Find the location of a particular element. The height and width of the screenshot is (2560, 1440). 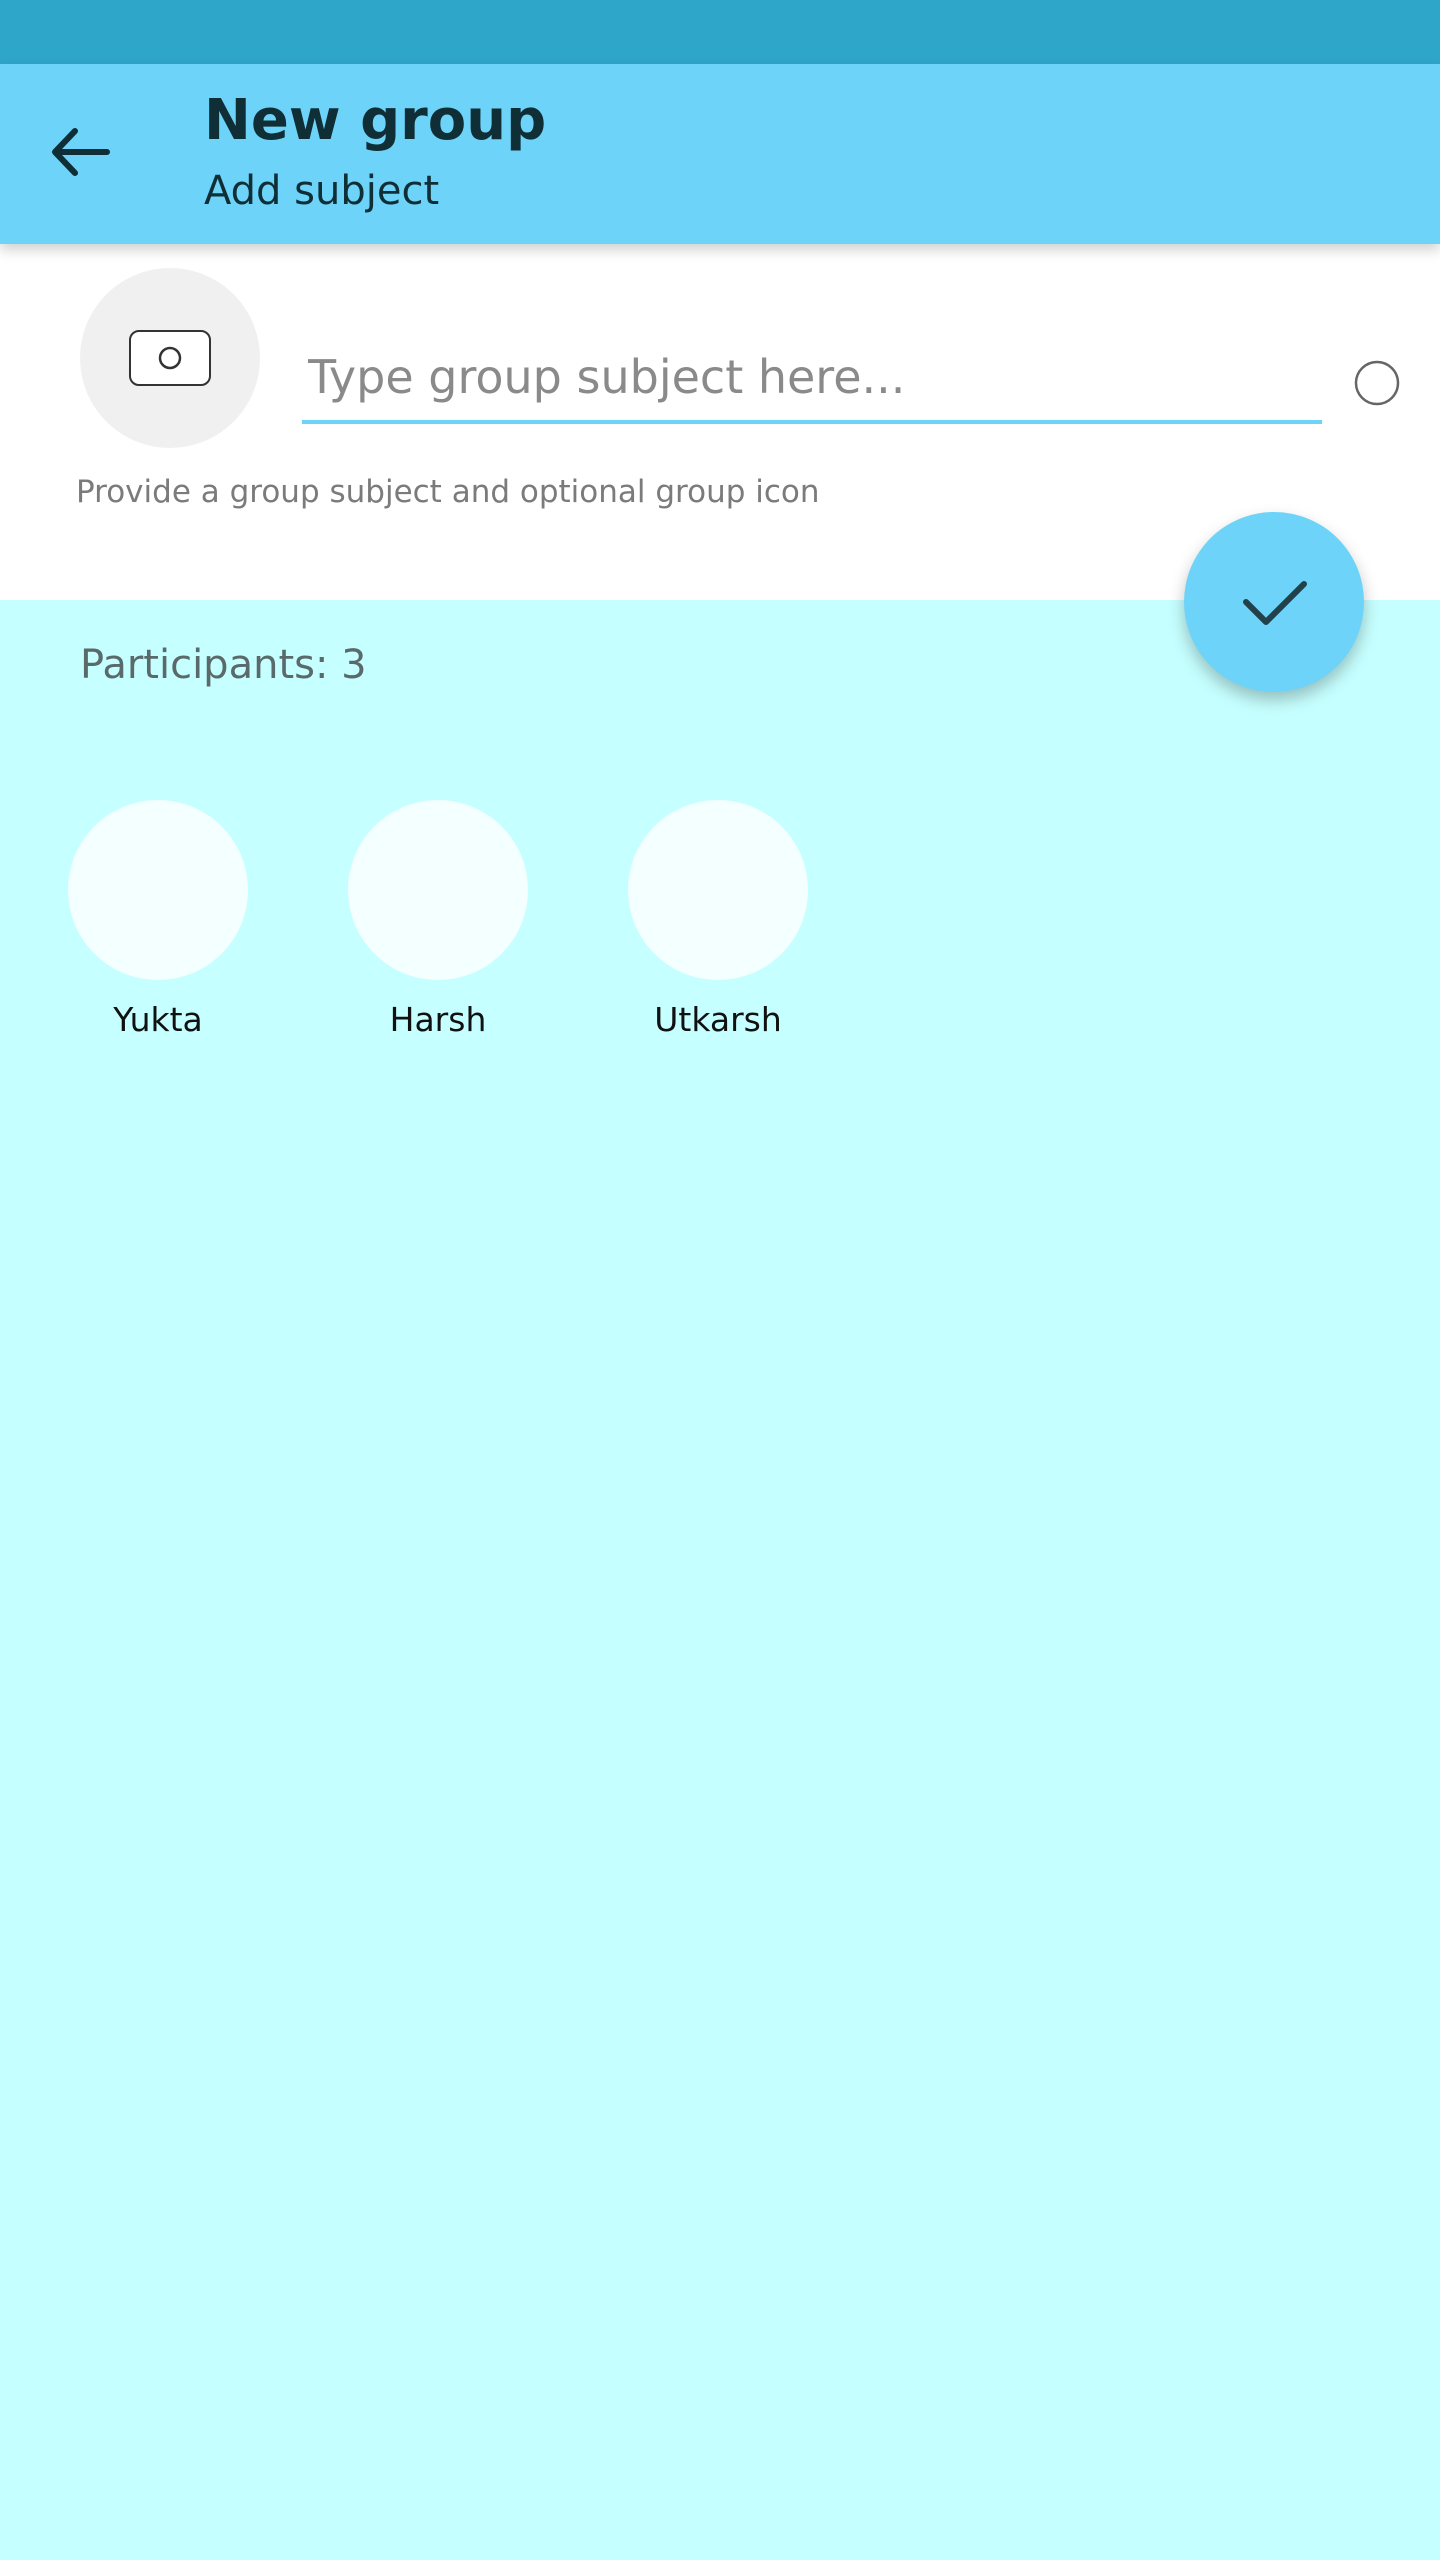

participant-name: Yukta is located at coordinates (158, 1019).